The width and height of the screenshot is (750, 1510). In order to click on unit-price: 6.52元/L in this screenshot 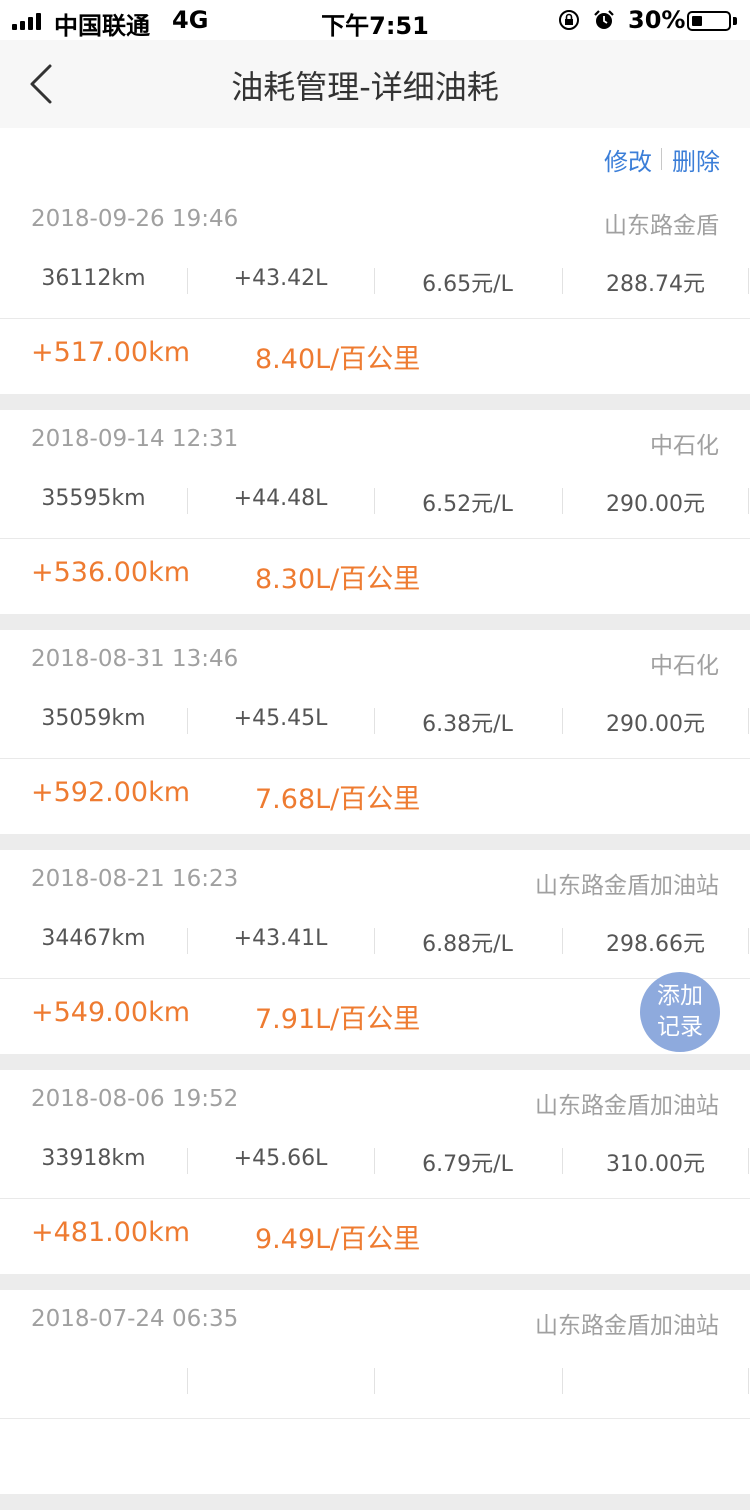, I will do `click(467, 504)`.